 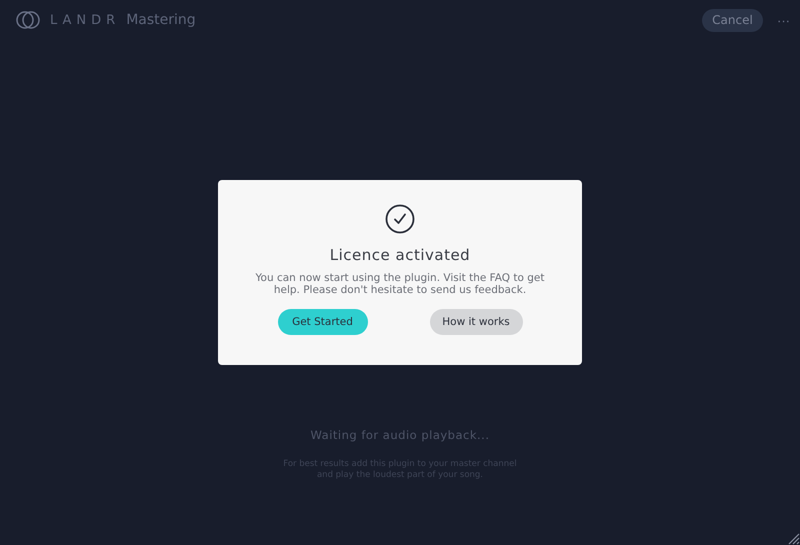 What do you see at coordinates (400, 284) in the screenshot?
I see `dialog-message: You can now start using the plugin. Visit the FAQ to get help. Please don't hesitate to send us feedback.` at bounding box center [400, 284].